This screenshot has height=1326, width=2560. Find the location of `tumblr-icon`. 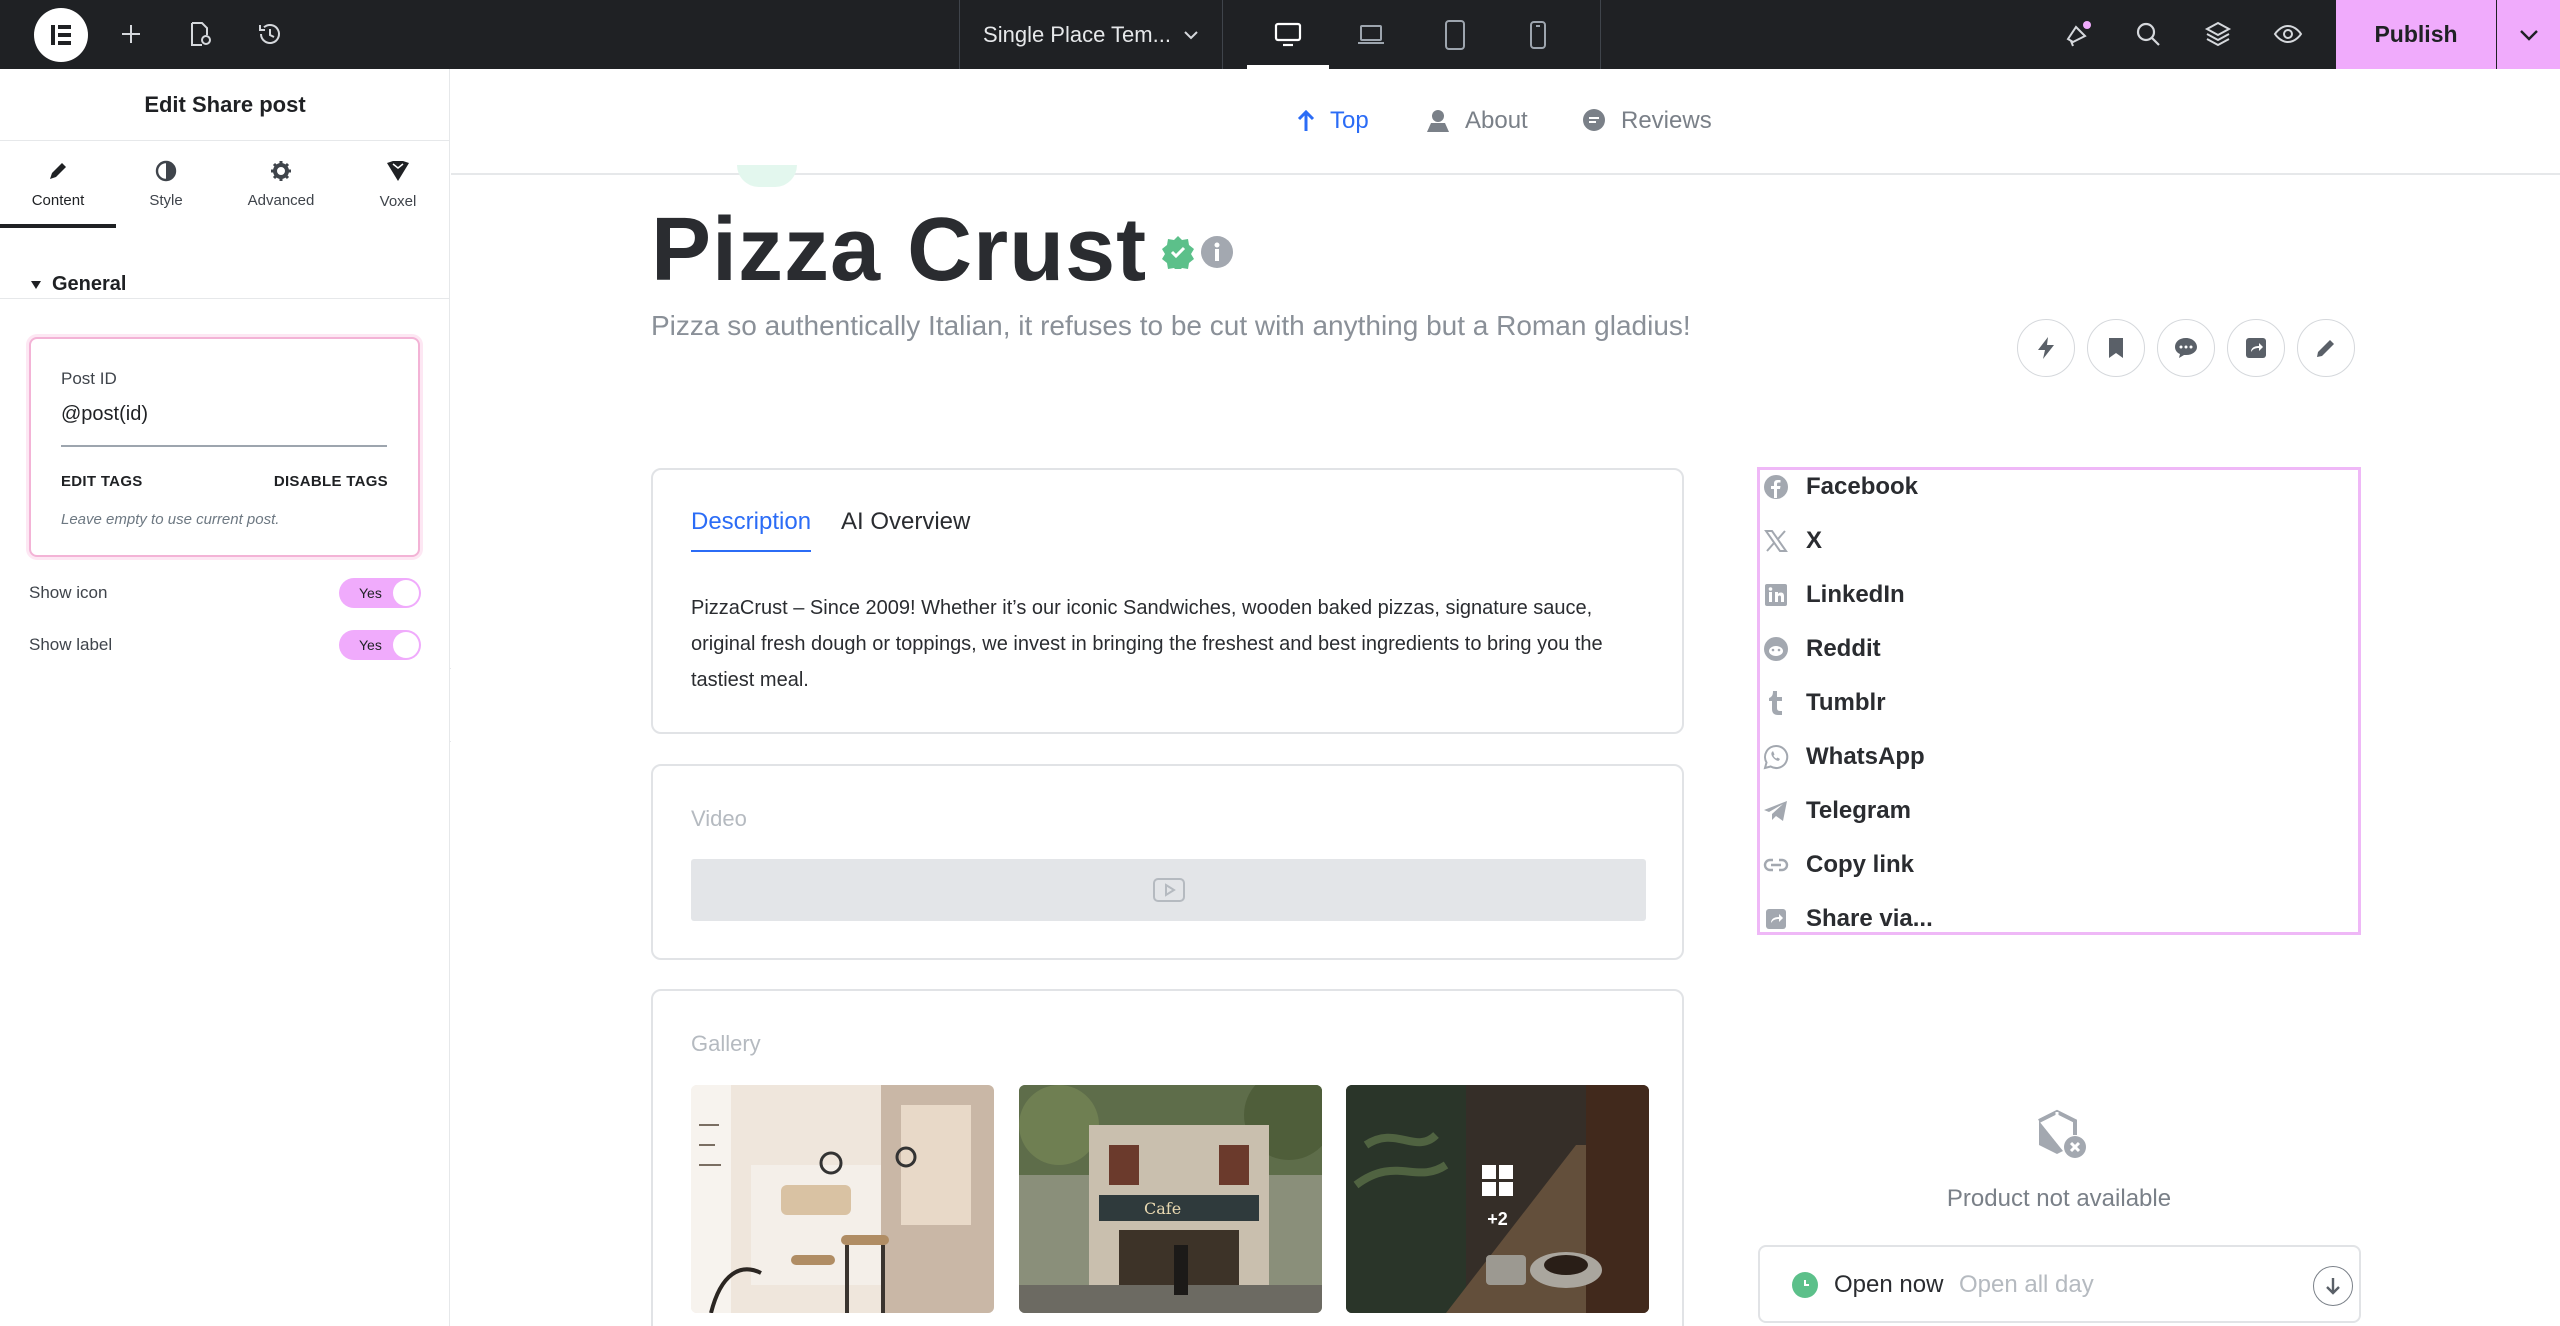

tumblr-icon is located at coordinates (1775, 703).